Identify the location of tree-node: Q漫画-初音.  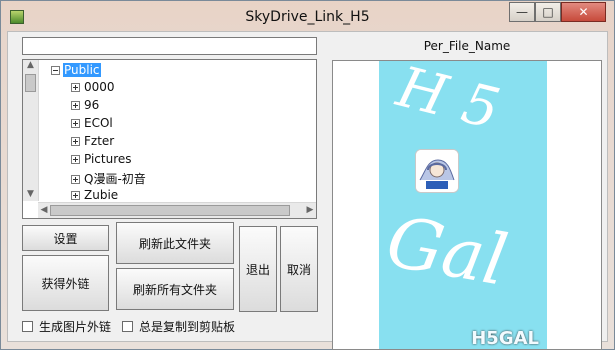
(109, 178).